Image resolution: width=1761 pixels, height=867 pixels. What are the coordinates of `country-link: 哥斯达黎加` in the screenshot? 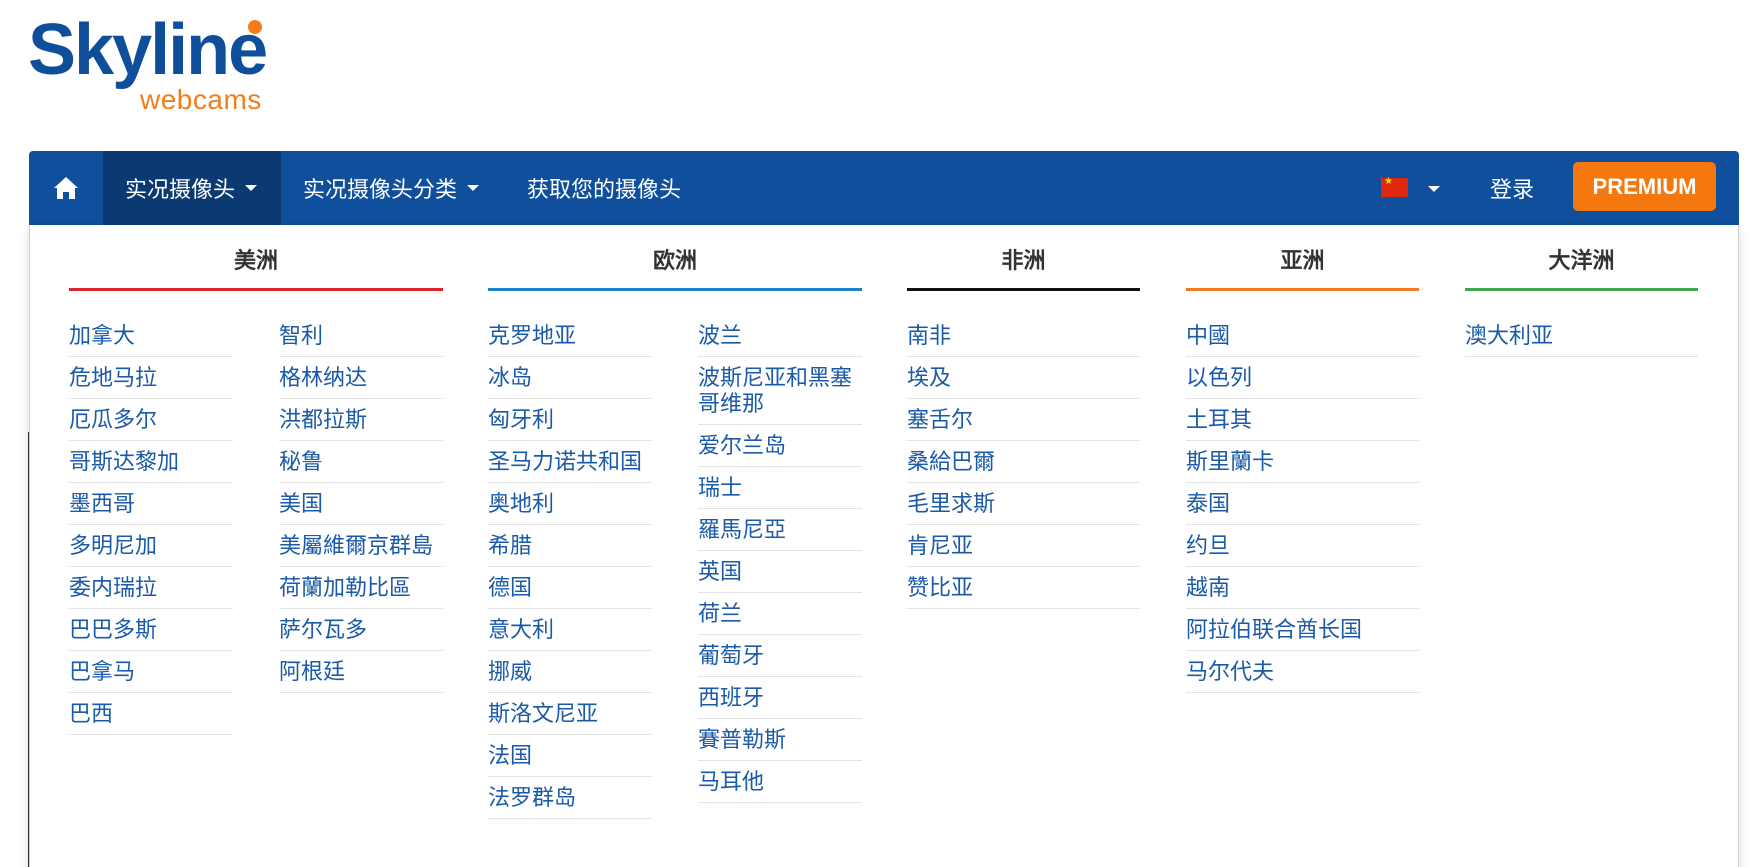 It's located at (151, 462).